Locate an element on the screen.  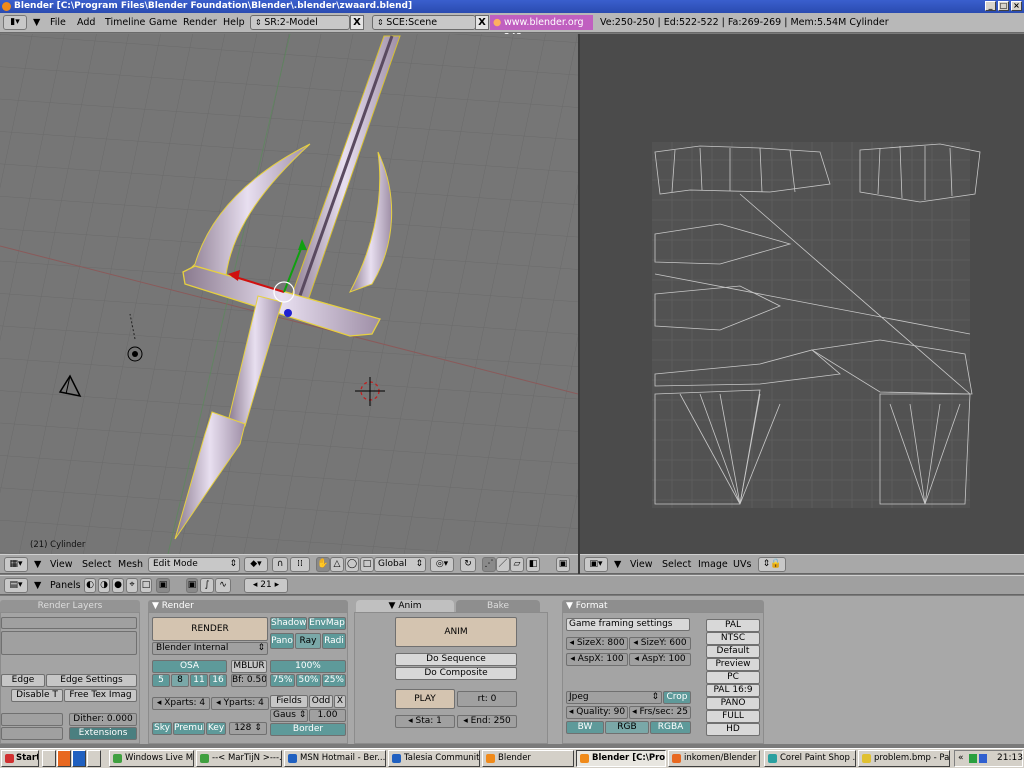
play-button: PLAY is located at coordinates (425, 699).